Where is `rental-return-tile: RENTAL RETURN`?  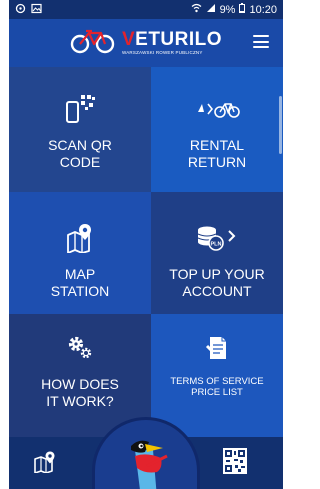 rental-return-tile: RENTAL RETURN is located at coordinates (217, 129).